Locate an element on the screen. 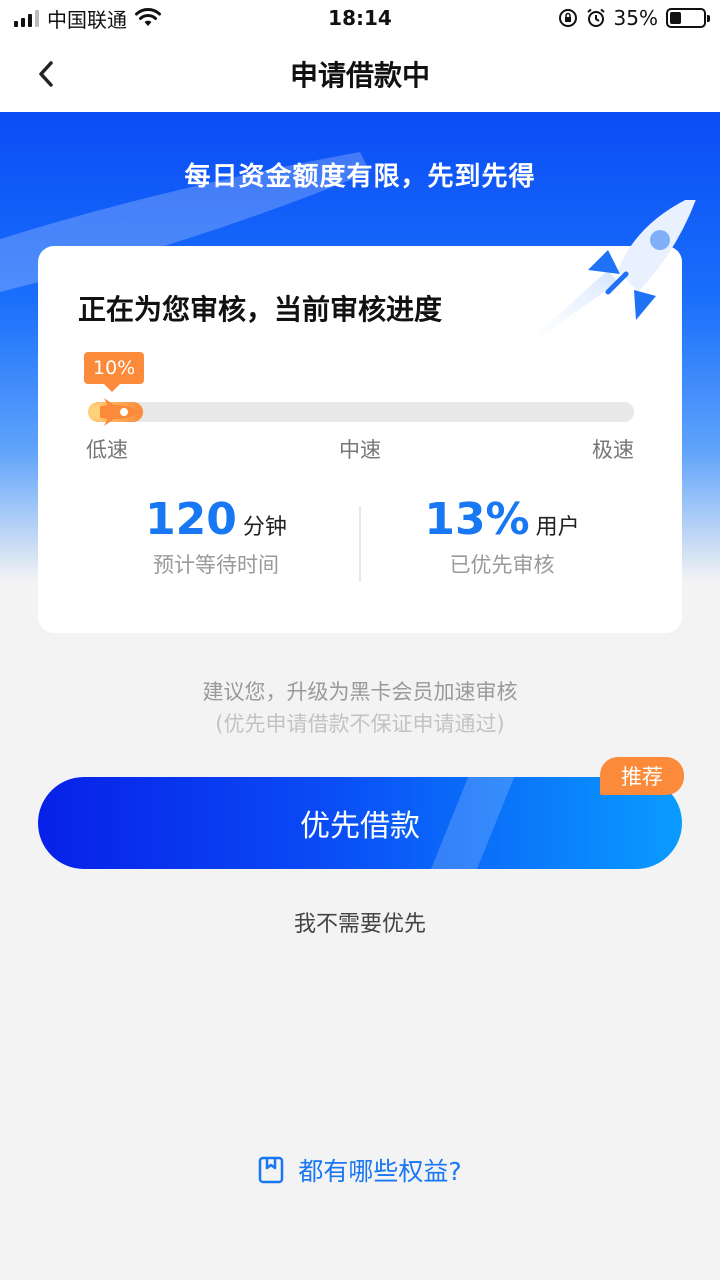  carrier-label: 中国联通 is located at coordinates (87, 19).